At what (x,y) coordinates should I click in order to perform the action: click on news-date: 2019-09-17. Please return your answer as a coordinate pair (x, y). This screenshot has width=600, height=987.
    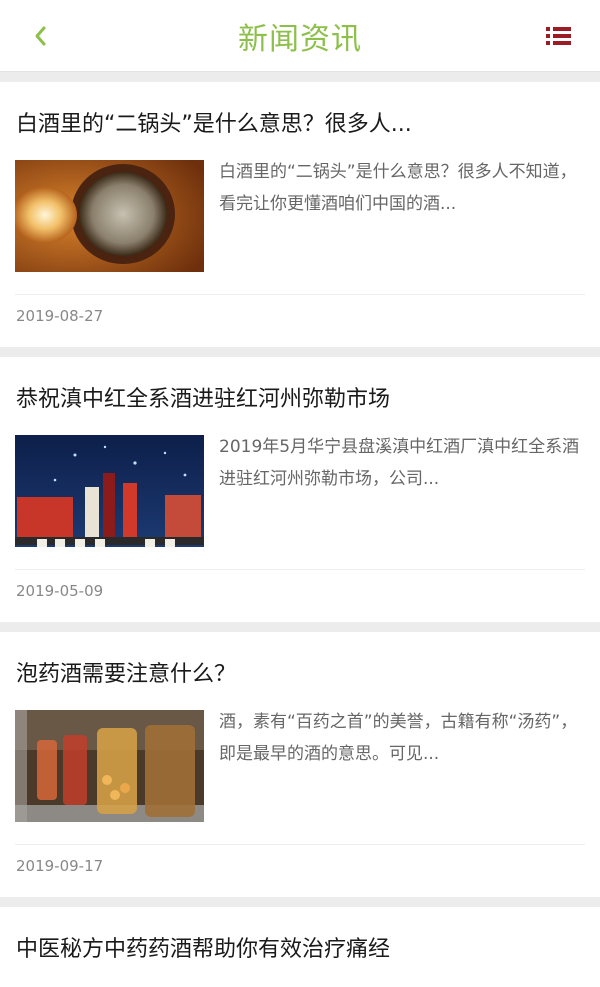
    Looking at the image, I should click on (60, 866).